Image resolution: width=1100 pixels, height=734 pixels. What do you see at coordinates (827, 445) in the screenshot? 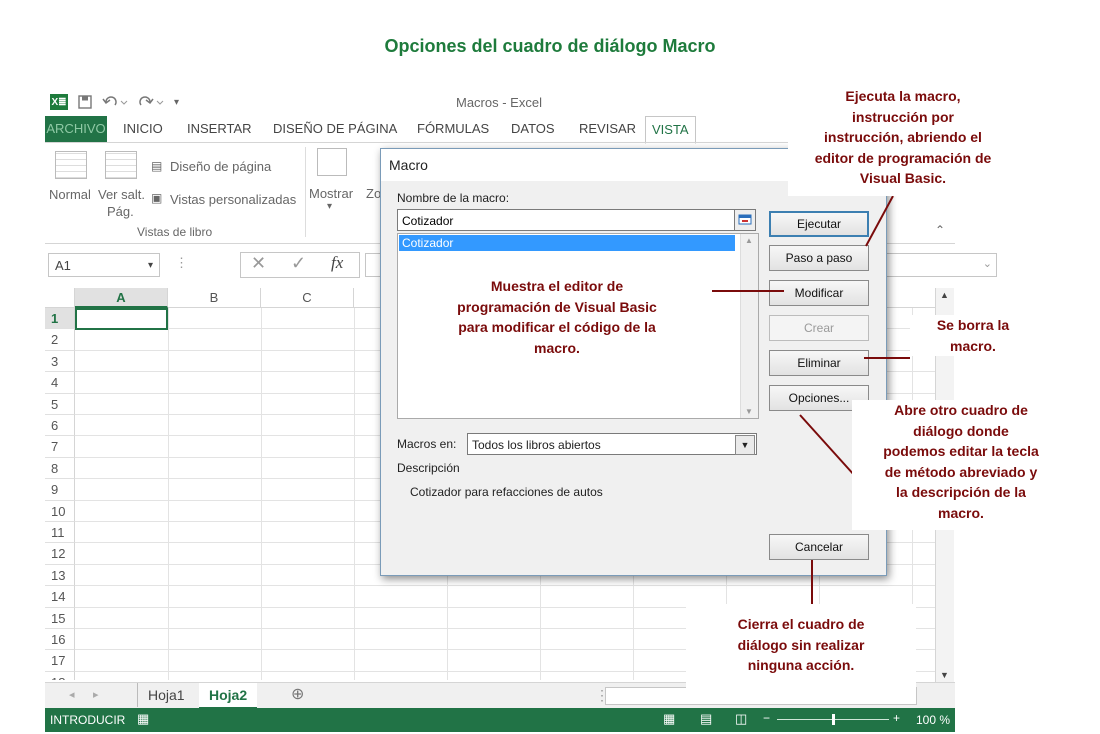
I see `leader-options` at bounding box center [827, 445].